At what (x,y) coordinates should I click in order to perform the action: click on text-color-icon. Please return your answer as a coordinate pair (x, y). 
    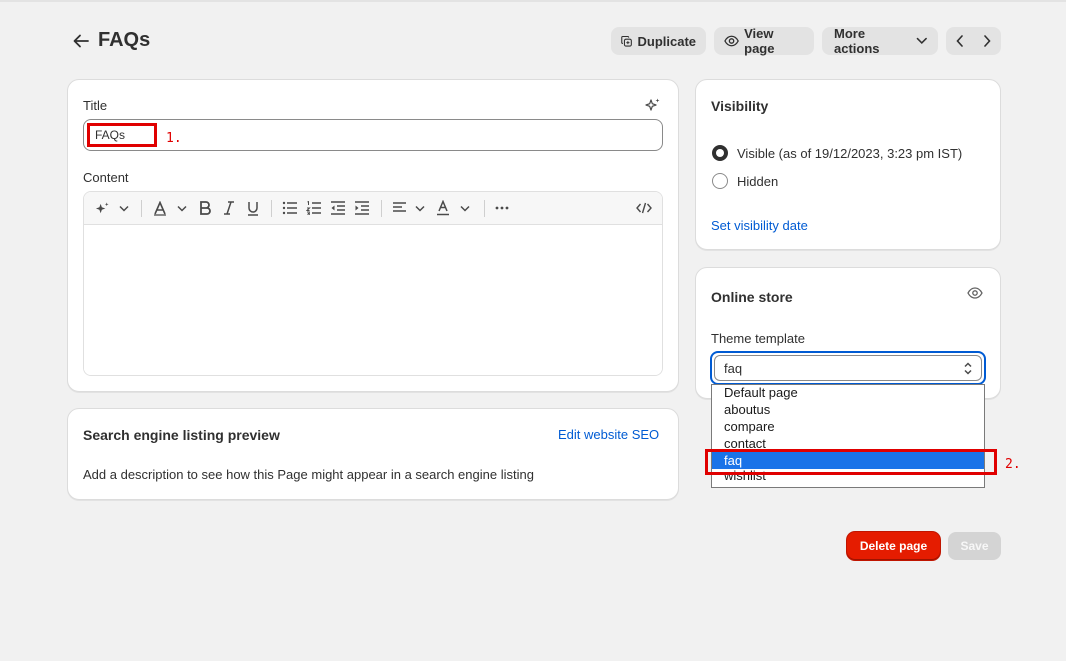
    Looking at the image, I should click on (443, 208).